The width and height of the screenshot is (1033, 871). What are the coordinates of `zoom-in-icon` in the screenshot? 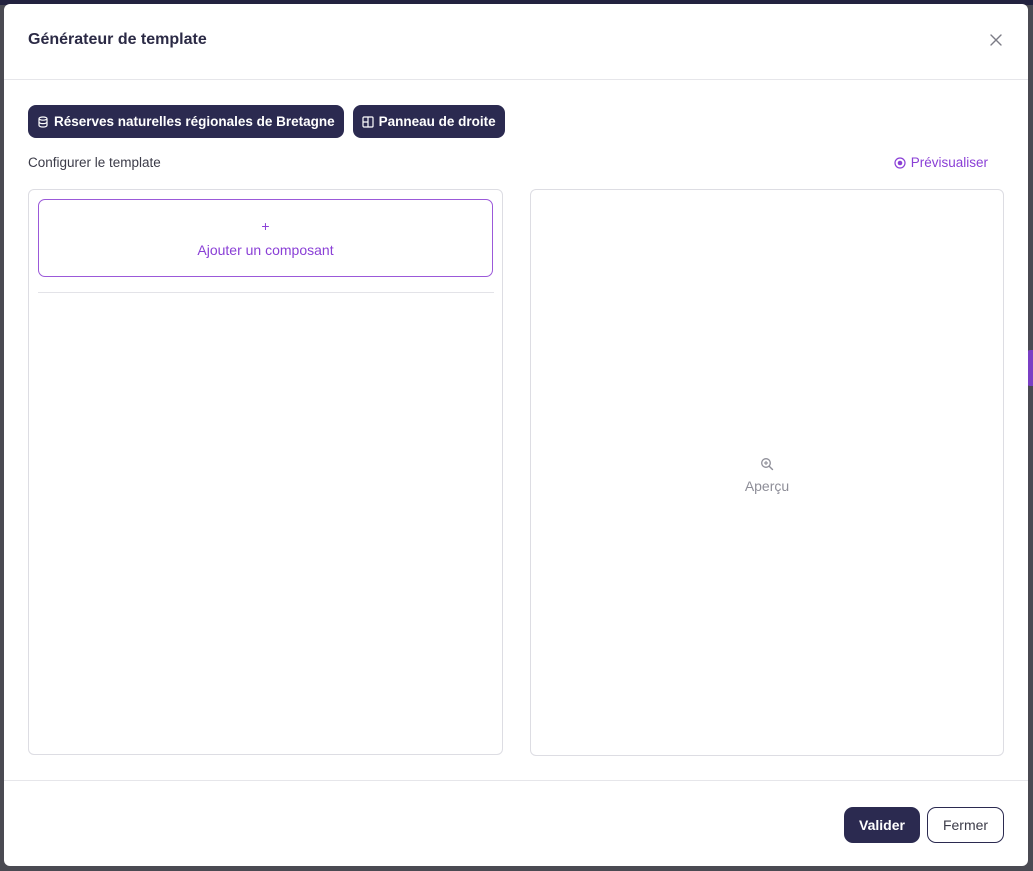 It's located at (767, 464).